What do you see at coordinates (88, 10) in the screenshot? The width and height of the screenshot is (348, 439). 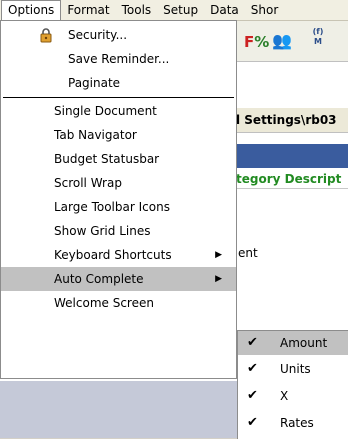 I see `menu-format: Format` at bounding box center [88, 10].